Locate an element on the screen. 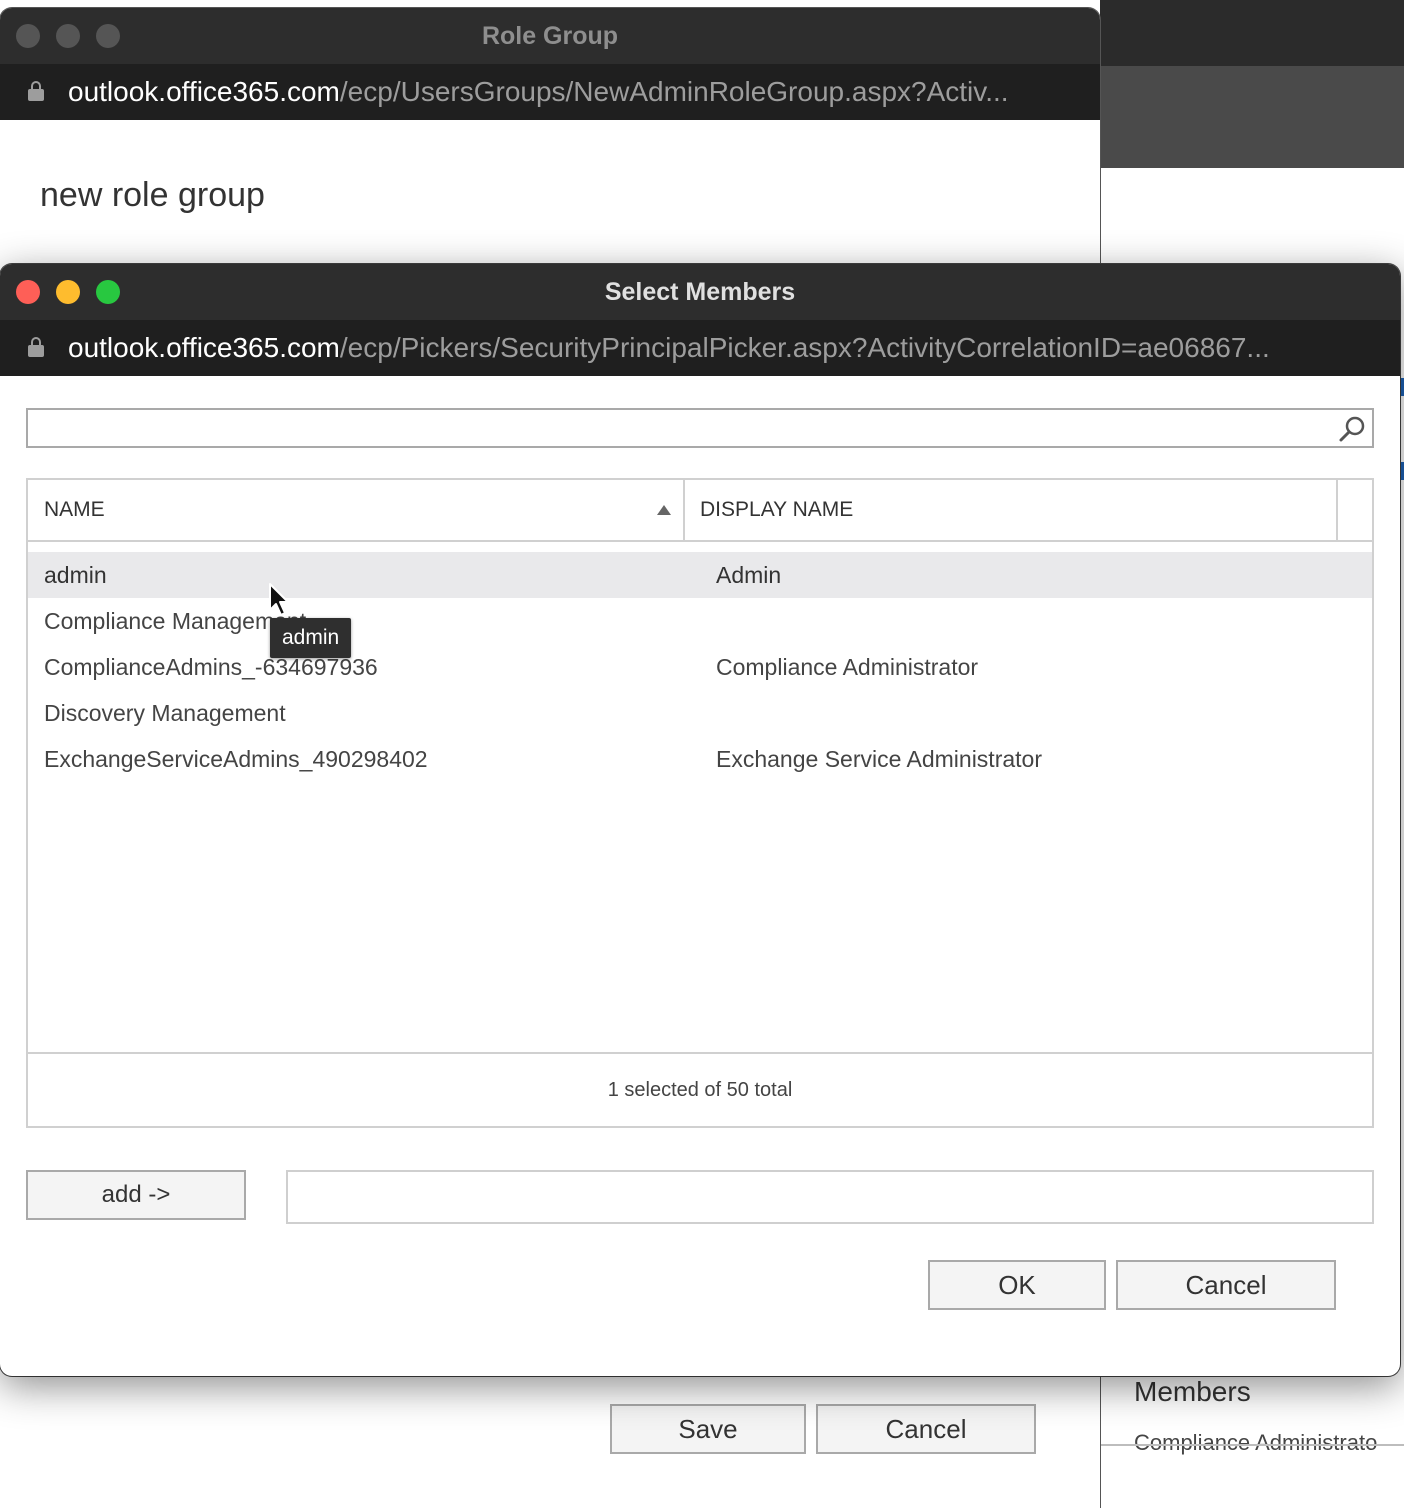  search-box is located at coordinates (700, 428).